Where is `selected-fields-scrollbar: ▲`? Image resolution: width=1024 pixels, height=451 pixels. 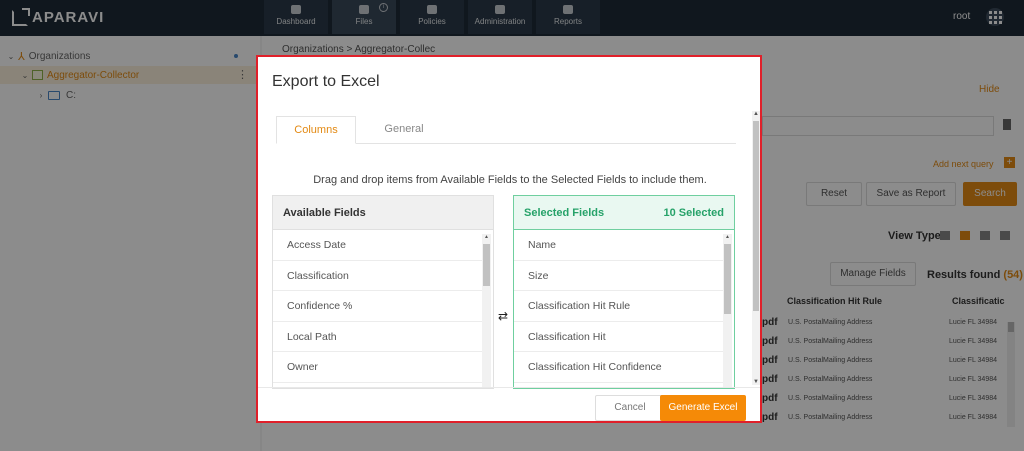 selected-fields-scrollbar: ▲ is located at coordinates (727, 311).